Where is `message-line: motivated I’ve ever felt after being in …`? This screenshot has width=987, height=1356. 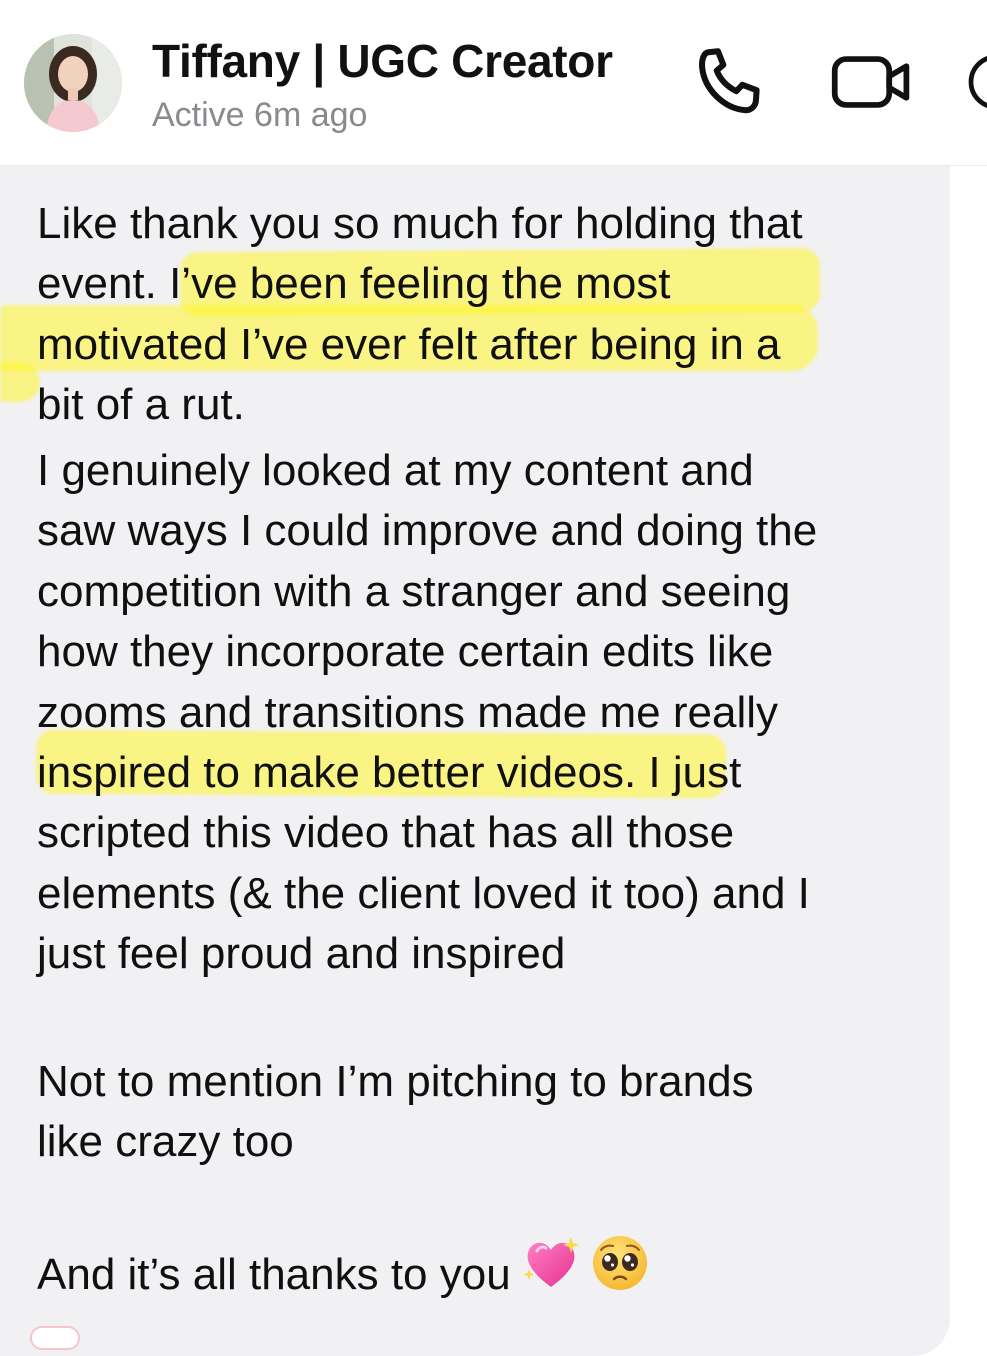
message-line: motivated I’ve ever felt after being in … is located at coordinates (487, 345).